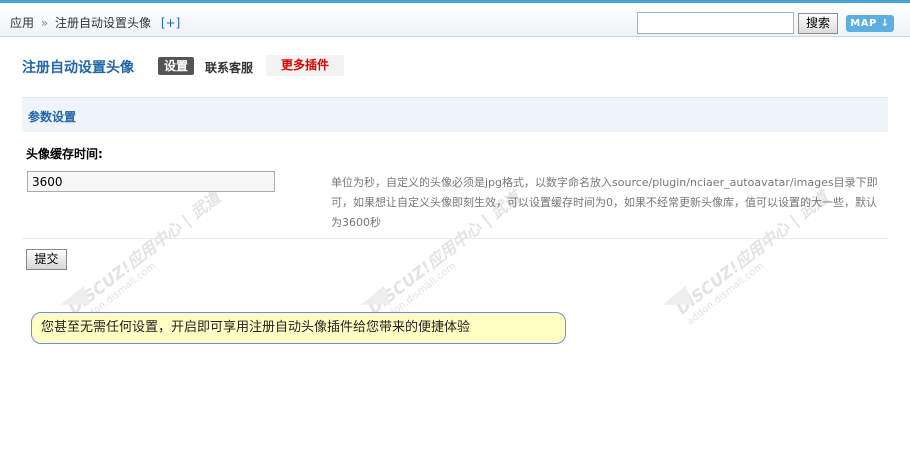 This screenshot has width=910, height=464. I want to click on watermark: DISCUZ!应用中心 | 武道 addon.dismall.com, so click(144, 257).